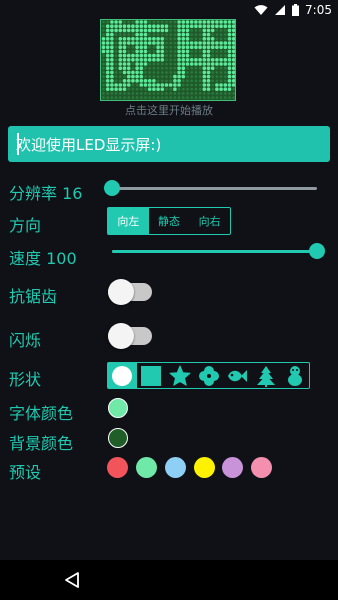 This screenshot has height=600, width=338. I want to click on speed-slider, so click(218, 251).